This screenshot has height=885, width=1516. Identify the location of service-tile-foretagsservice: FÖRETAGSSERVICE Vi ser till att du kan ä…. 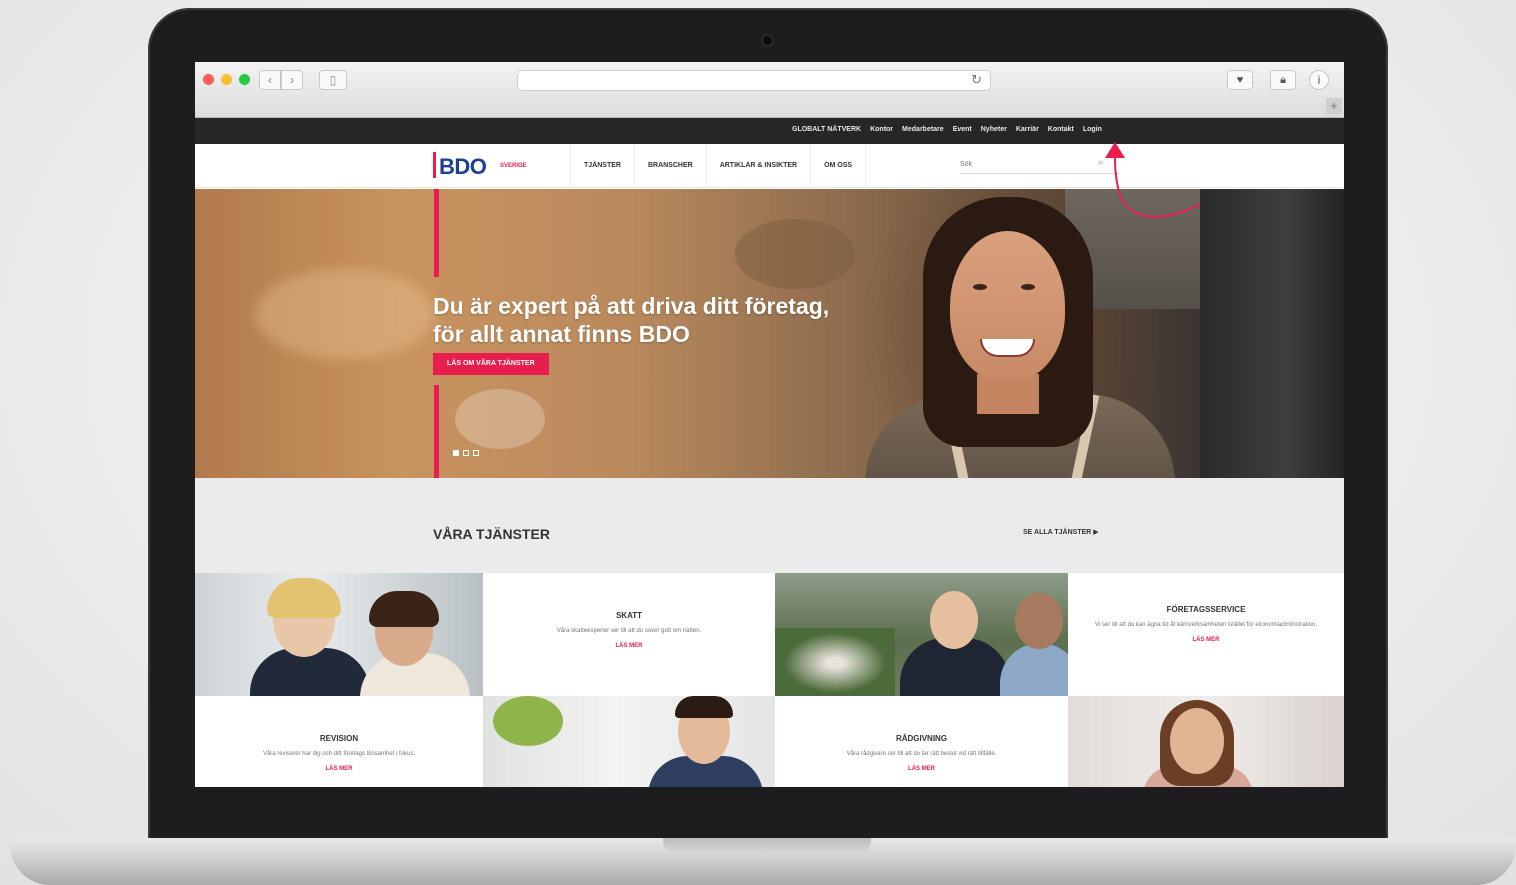
(1206, 634).